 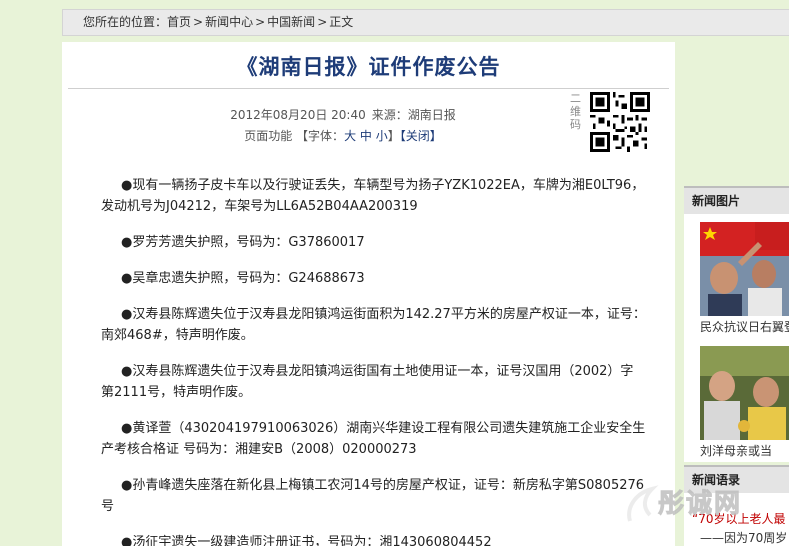 What do you see at coordinates (368, 67) in the screenshot?
I see `article-title: 《湖南日报》证件作废公告` at bounding box center [368, 67].